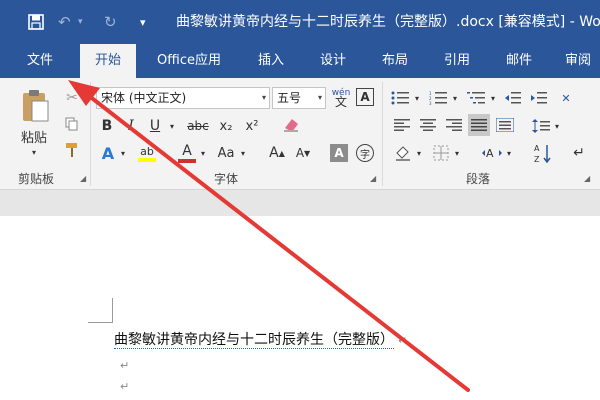 The width and height of the screenshot is (600, 400). What do you see at coordinates (557, 126) in the screenshot?
I see `line-spacing-dropdown-icon: ▾` at bounding box center [557, 126].